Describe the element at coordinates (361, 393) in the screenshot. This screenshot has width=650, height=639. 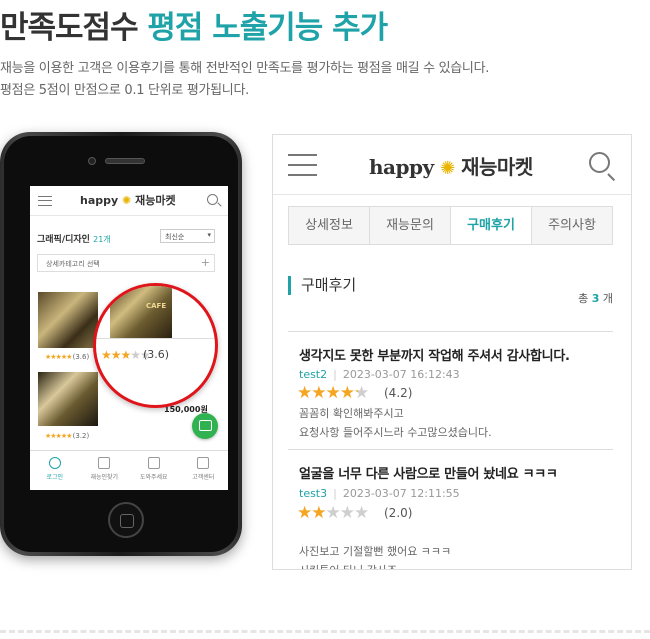
I see `partial-star-icon: ★★` at that location.